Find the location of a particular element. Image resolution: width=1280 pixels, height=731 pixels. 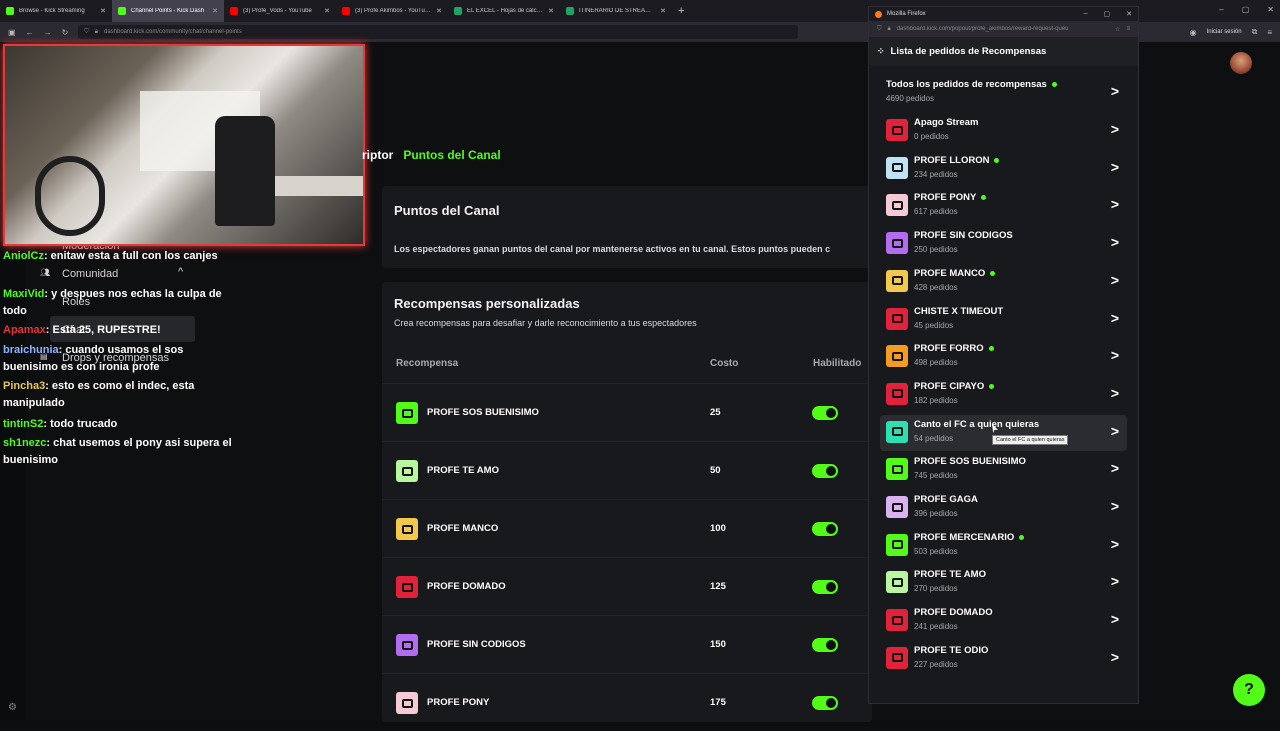

panel-title: Recompensas personalizadas is located at coordinates (487, 303).